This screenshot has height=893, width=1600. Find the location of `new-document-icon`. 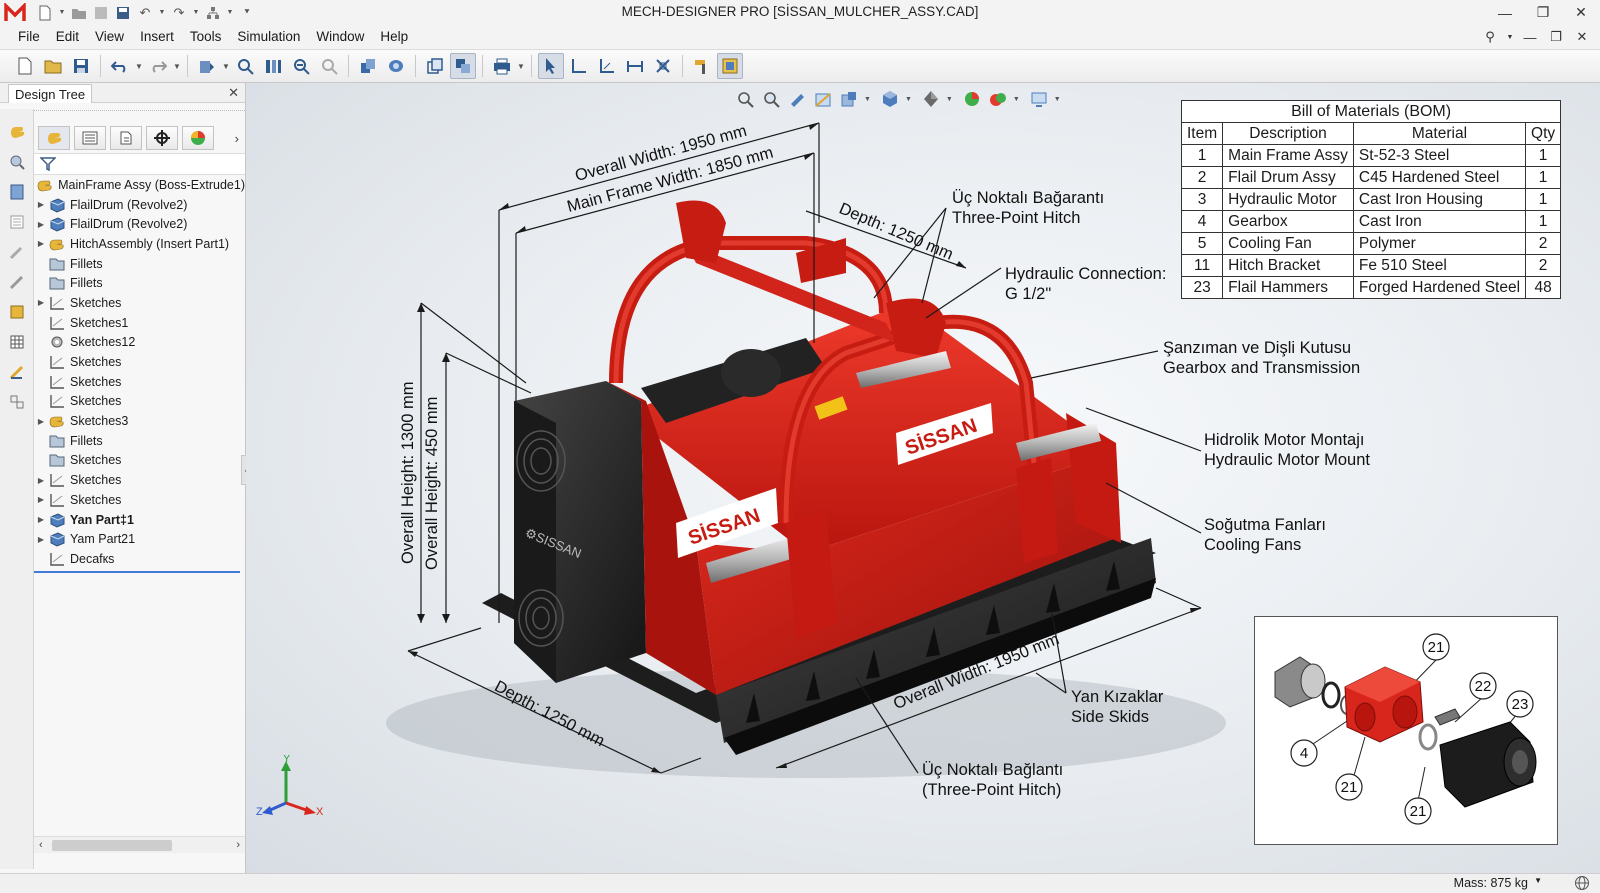

new-document-icon is located at coordinates (25, 66).